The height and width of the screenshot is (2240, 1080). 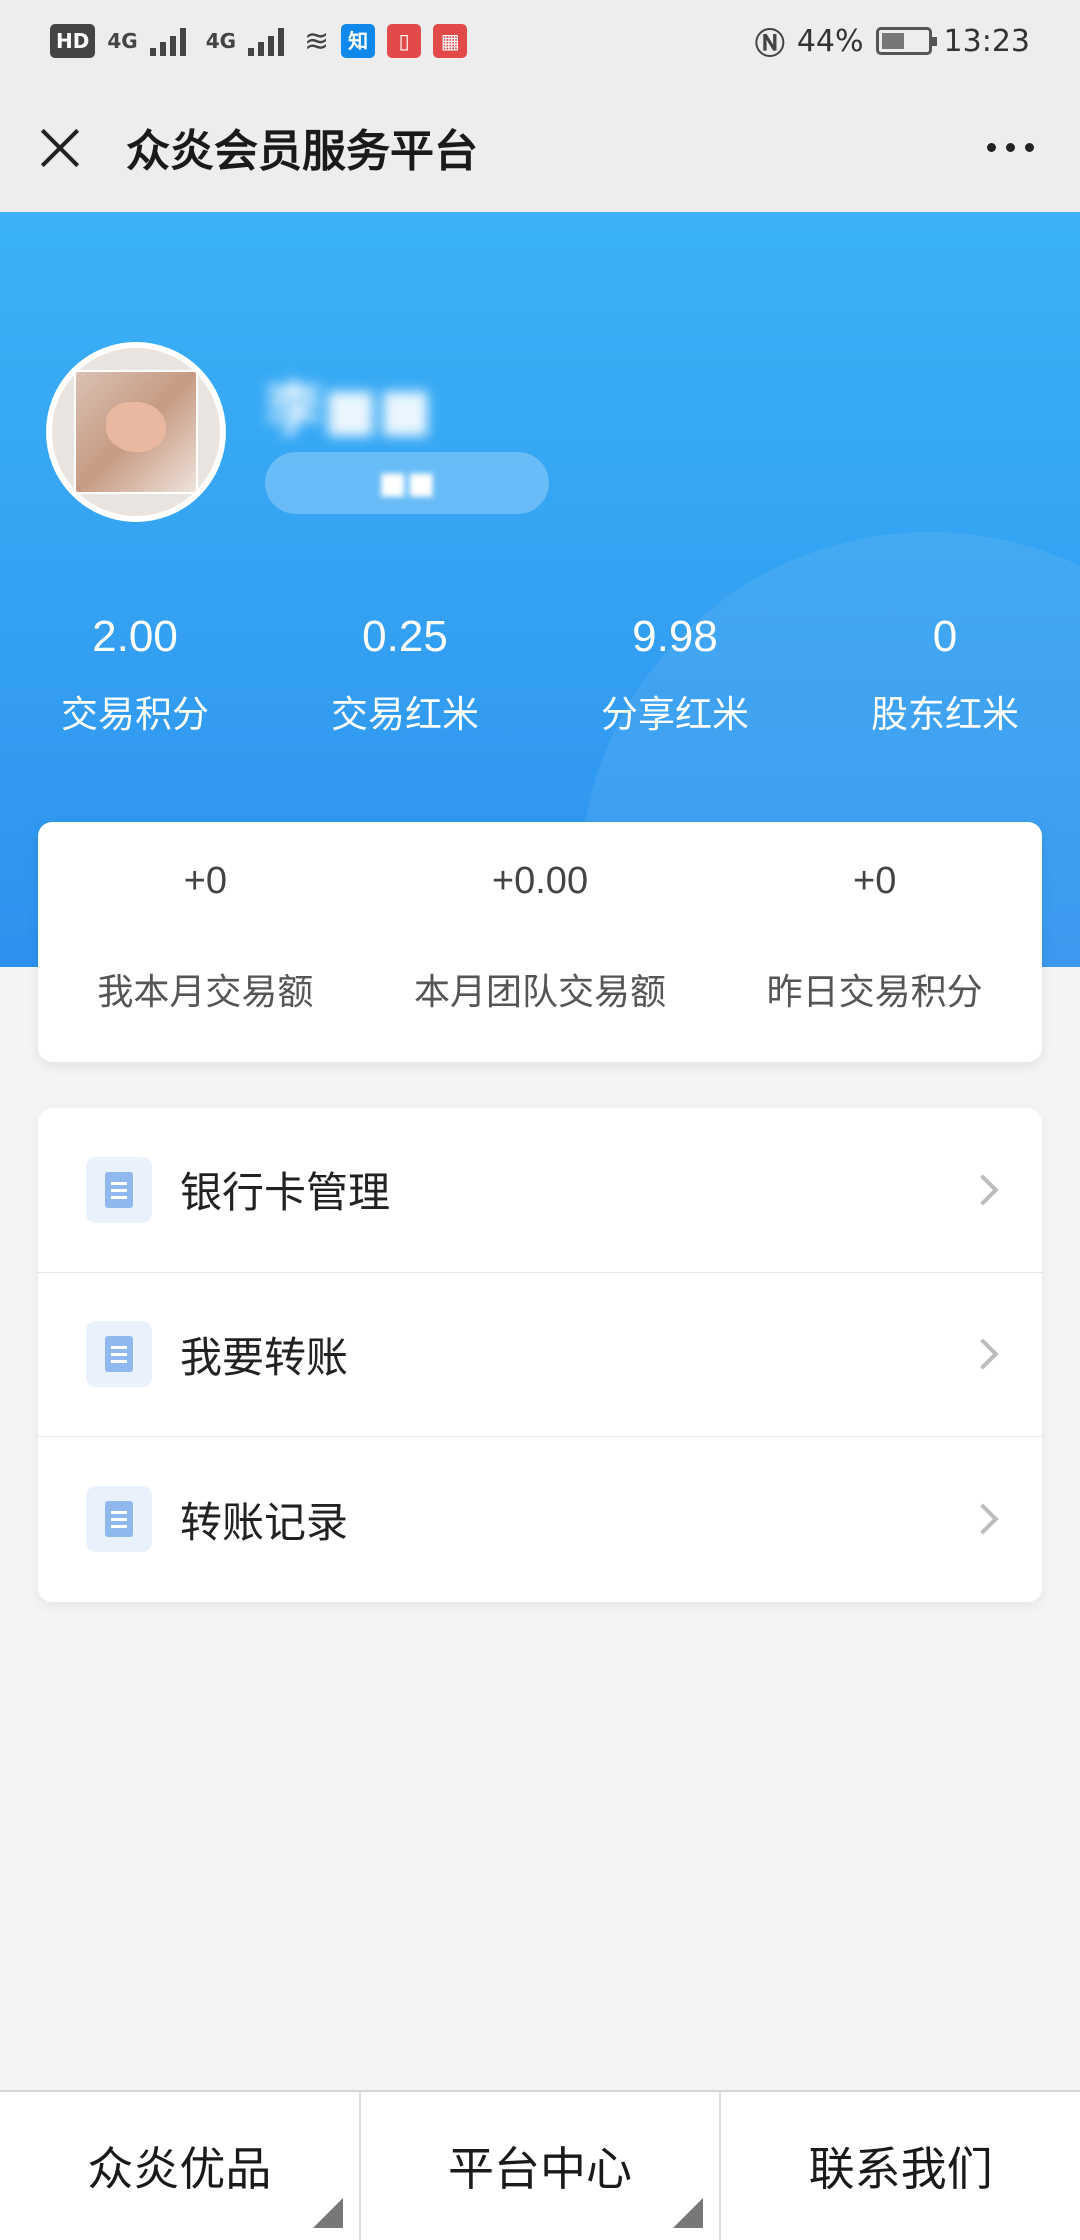 What do you see at coordinates (675, 636) in the screenshot?
I see `stat-value: 9.98` at bounding box center [675, 636].